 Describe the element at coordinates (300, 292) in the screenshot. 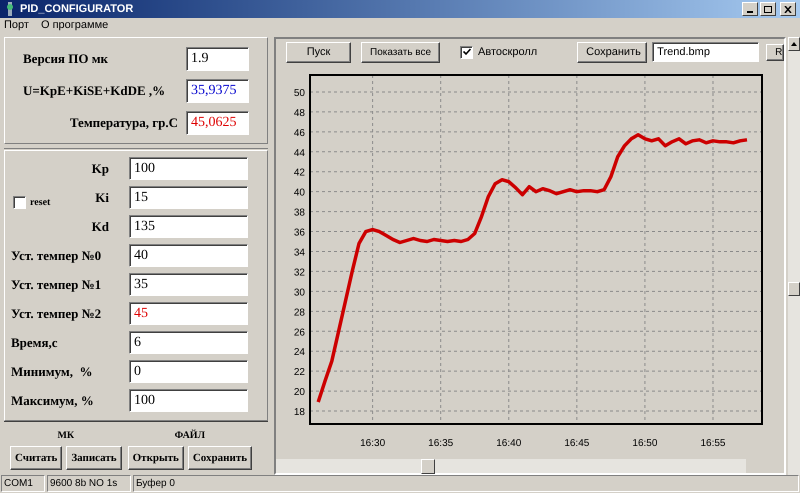

I see `y-tick-label: 30` at that location.